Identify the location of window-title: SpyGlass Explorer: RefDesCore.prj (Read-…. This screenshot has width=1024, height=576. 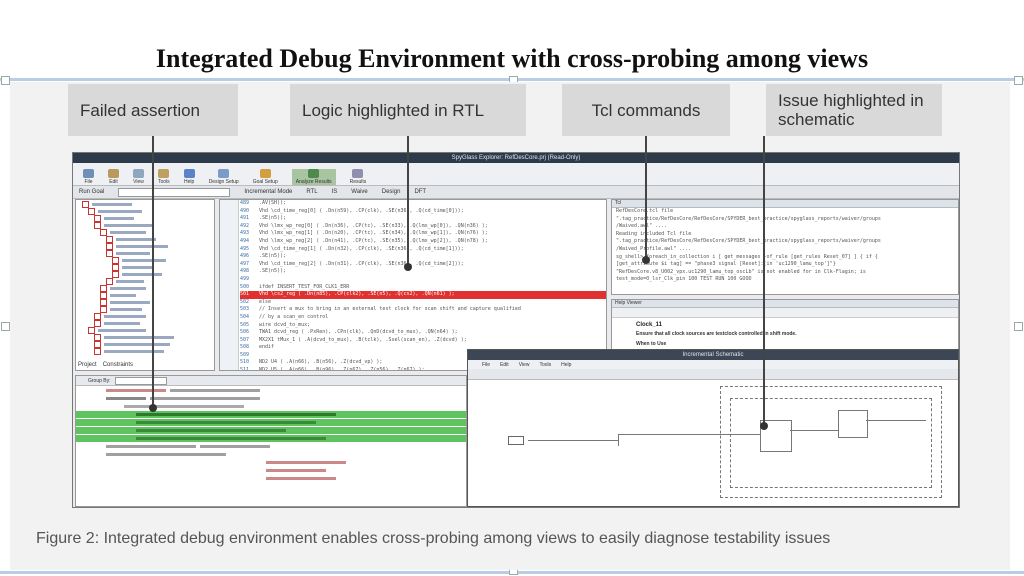
(516, 158).